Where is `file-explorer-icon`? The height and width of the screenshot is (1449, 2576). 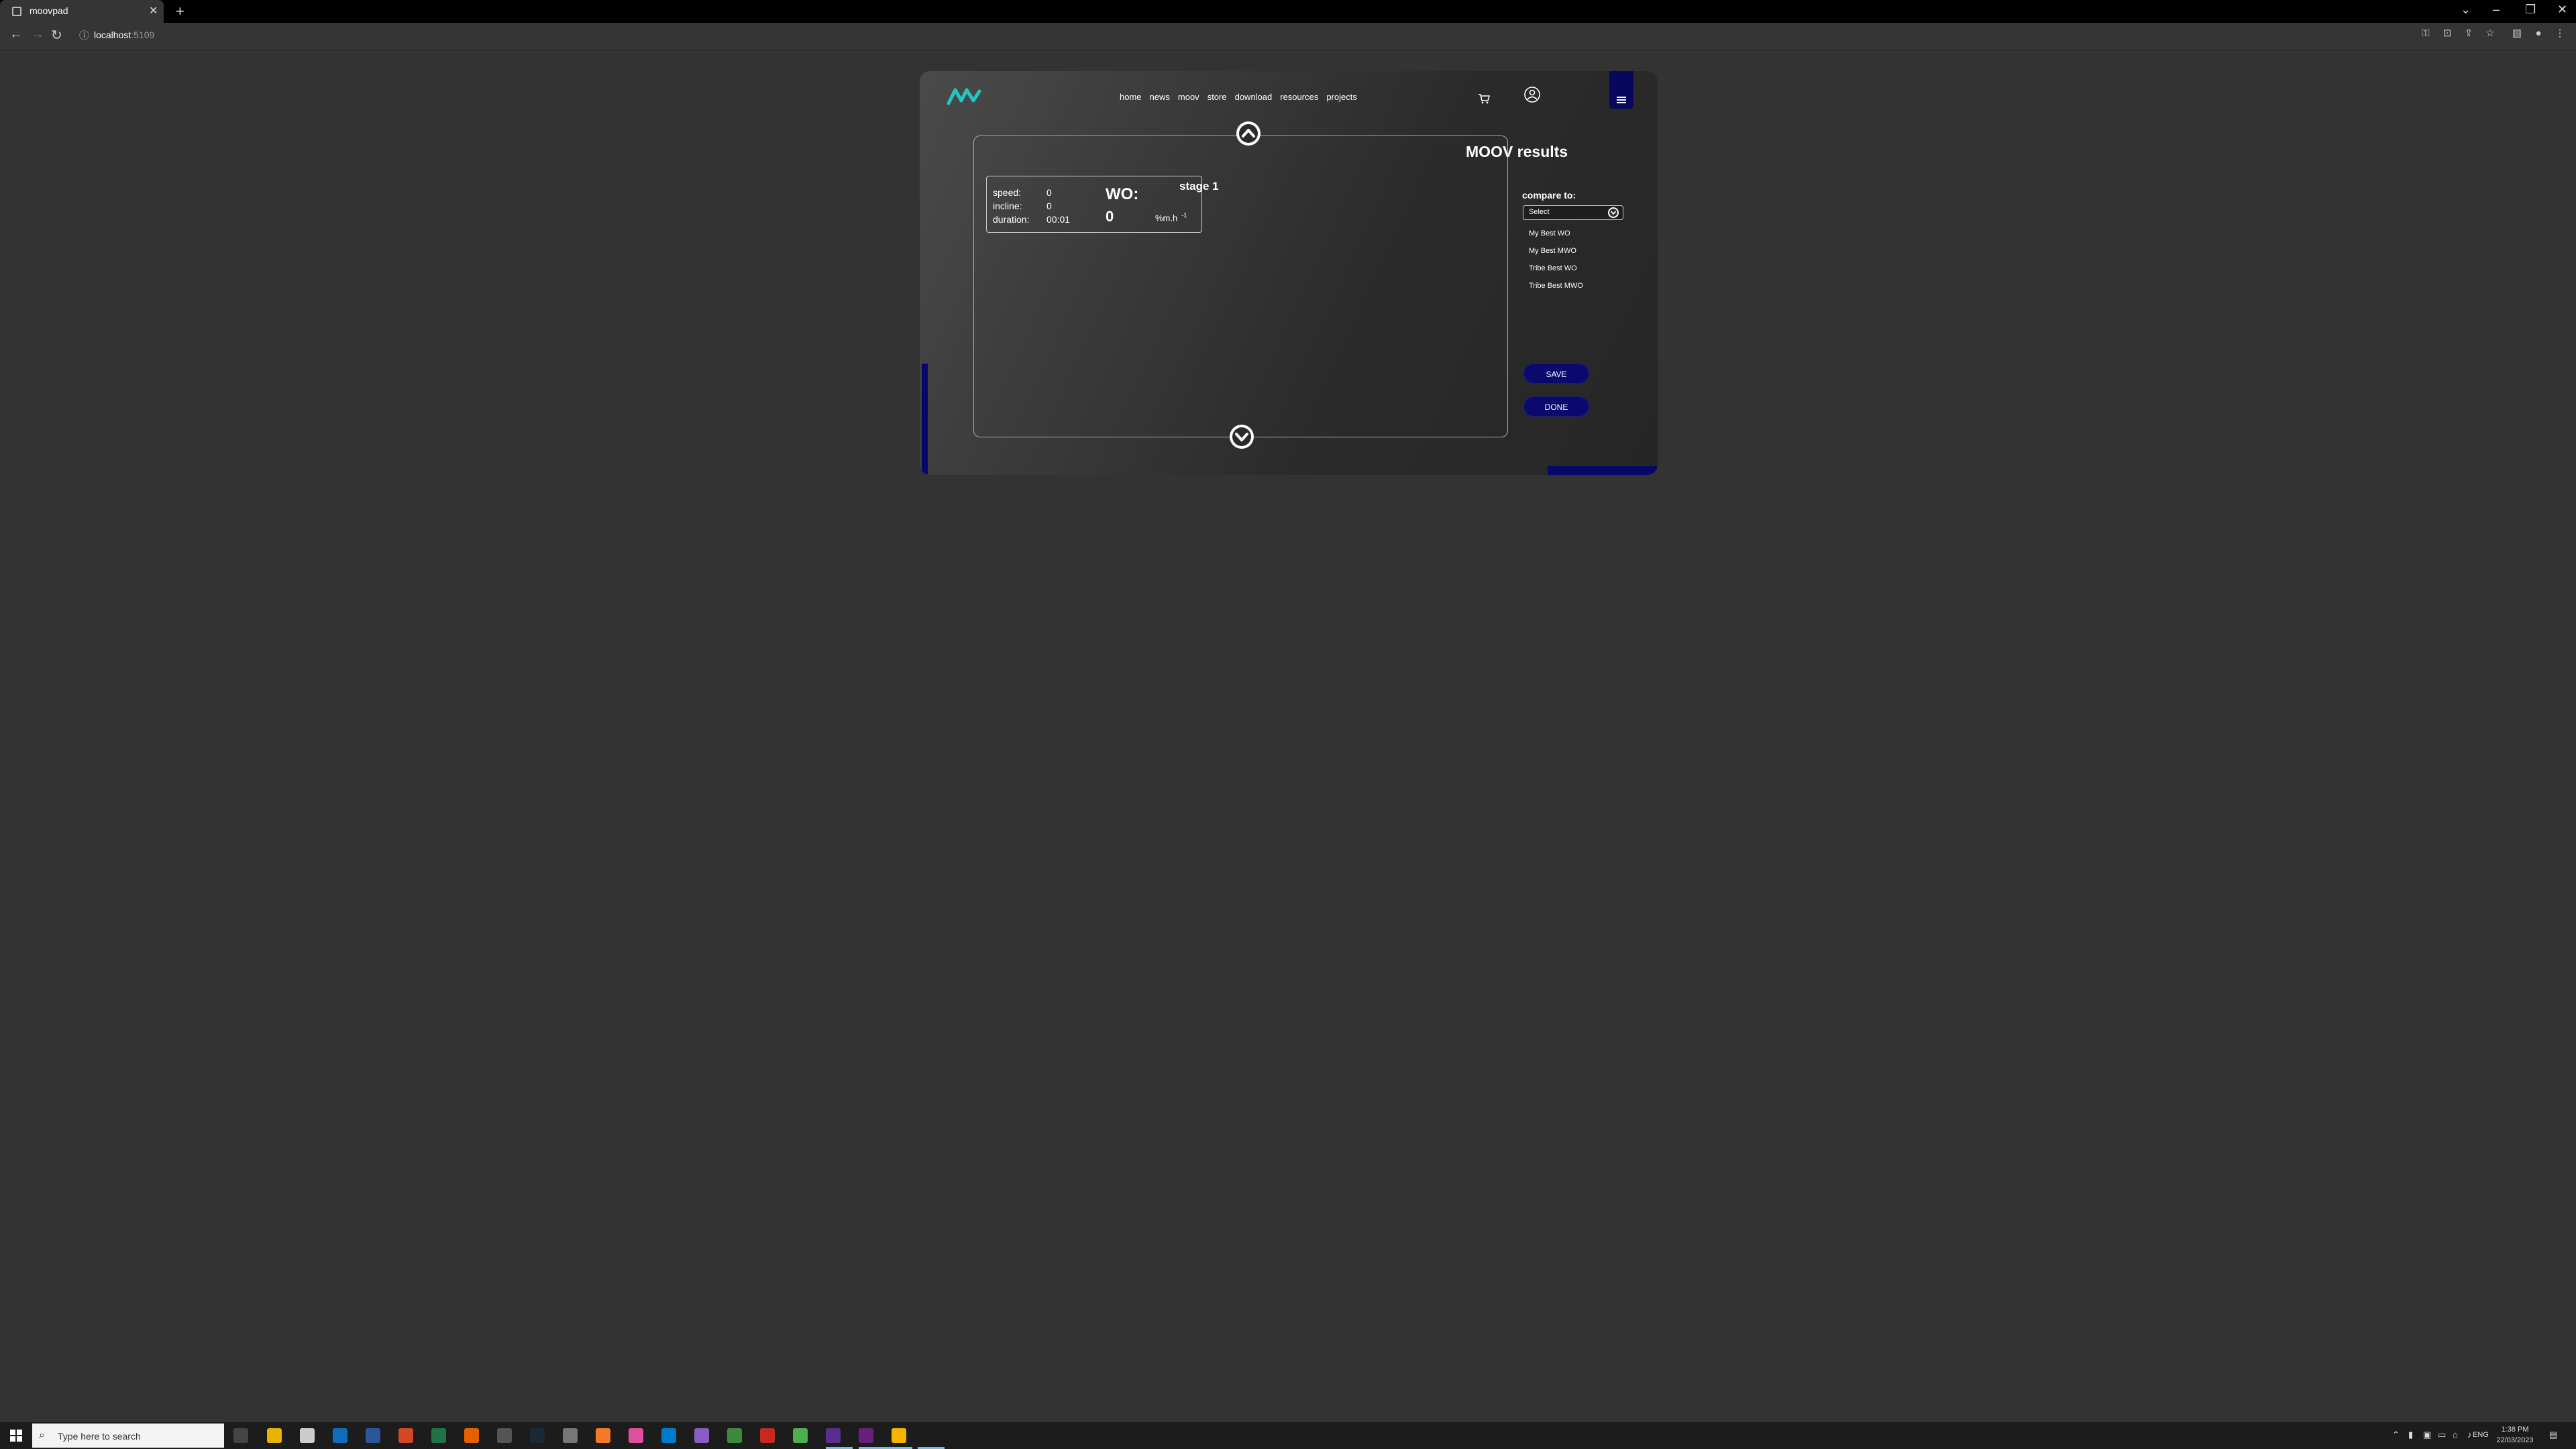 file-explorer-icon is located at coordinates (274, 1435).